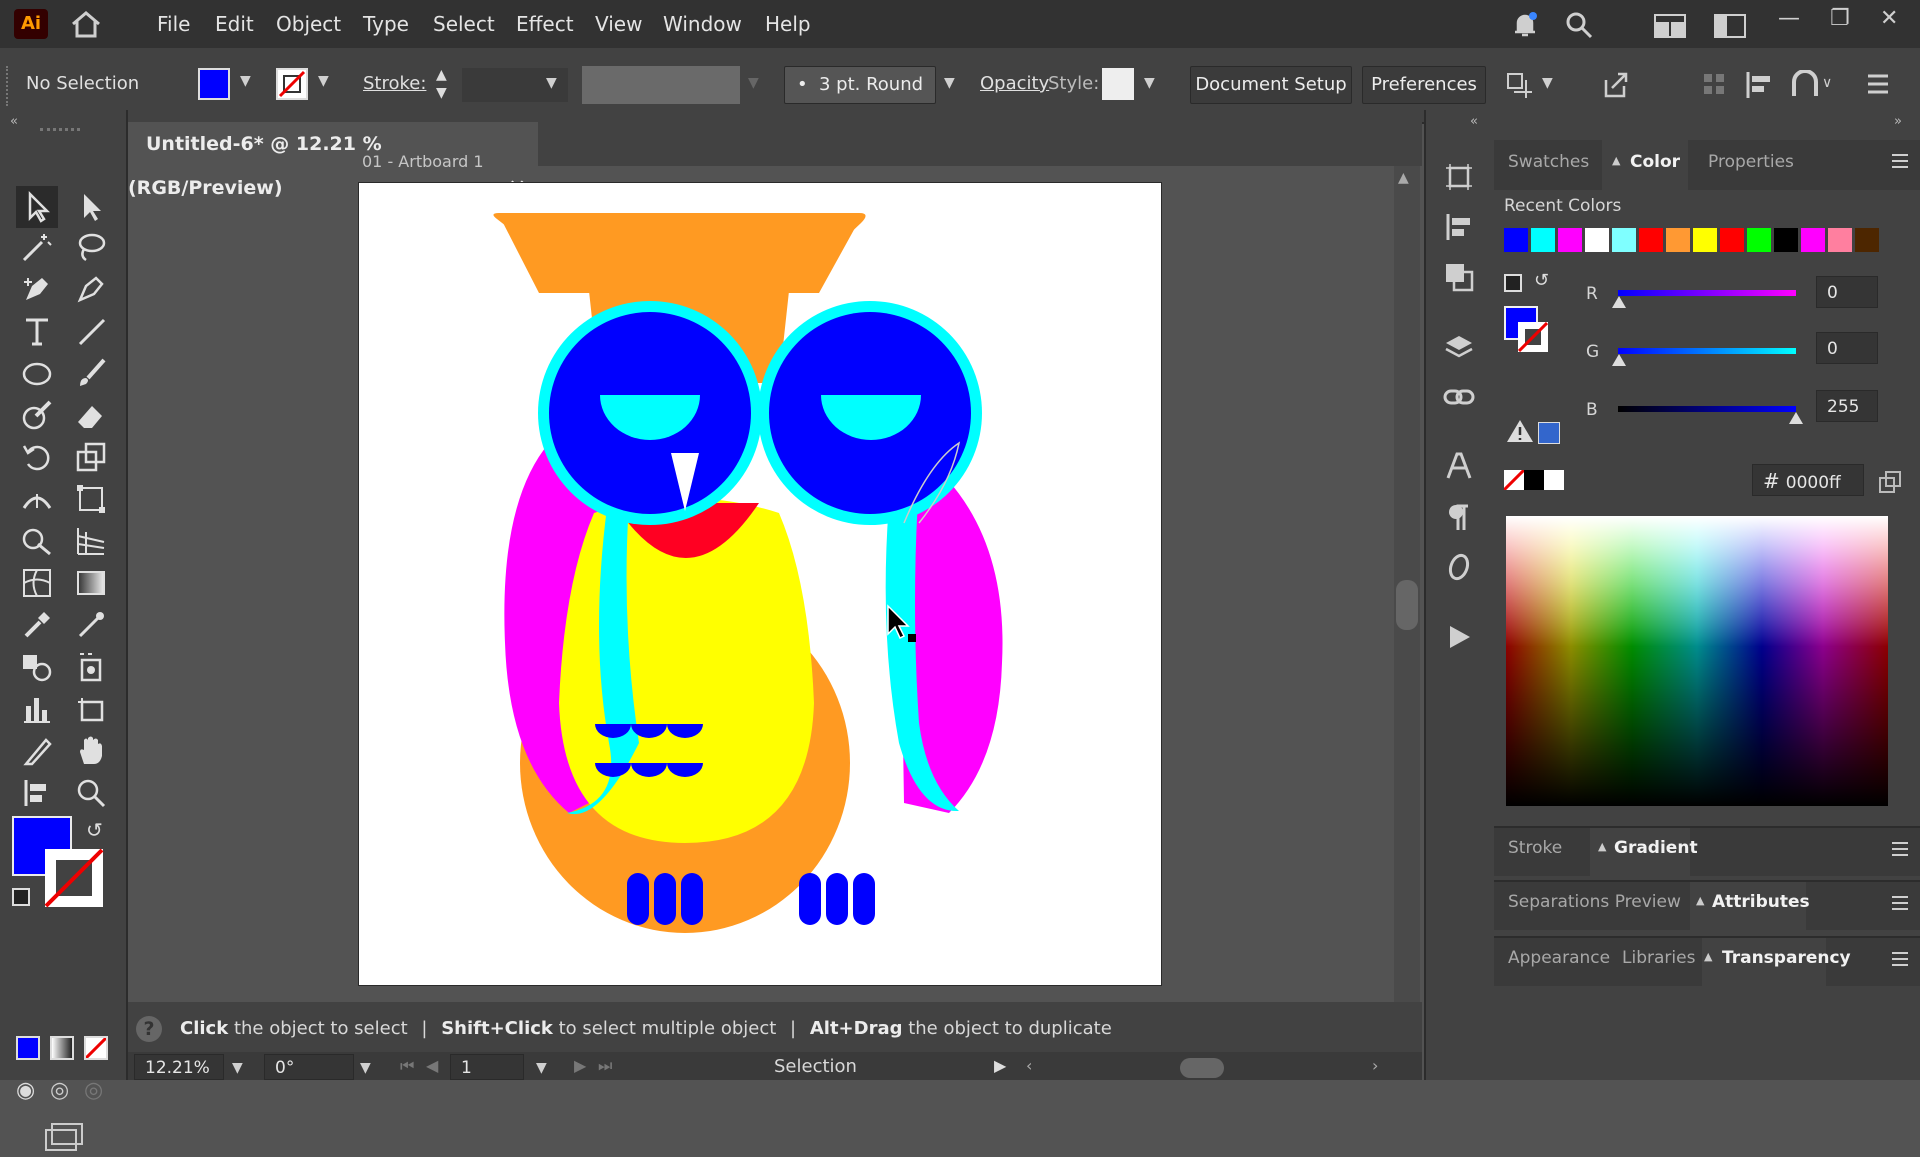  I want to click on artboard-number-field: 1, so click(487, 1067).